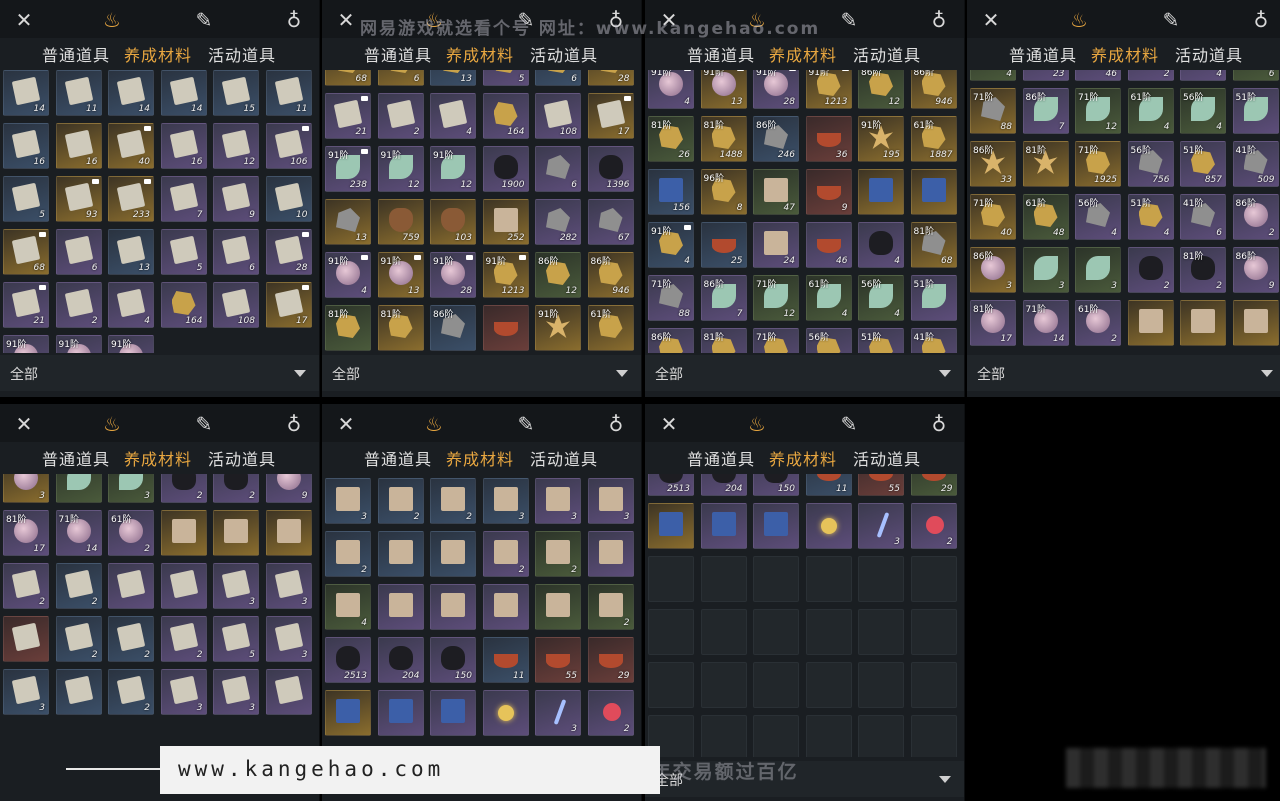 The height and width of the screenshot is (801, 1280). Describe the element at coordinates (1255, 111) in the screenshot. I see `inventory-item: 51阶` at that location.